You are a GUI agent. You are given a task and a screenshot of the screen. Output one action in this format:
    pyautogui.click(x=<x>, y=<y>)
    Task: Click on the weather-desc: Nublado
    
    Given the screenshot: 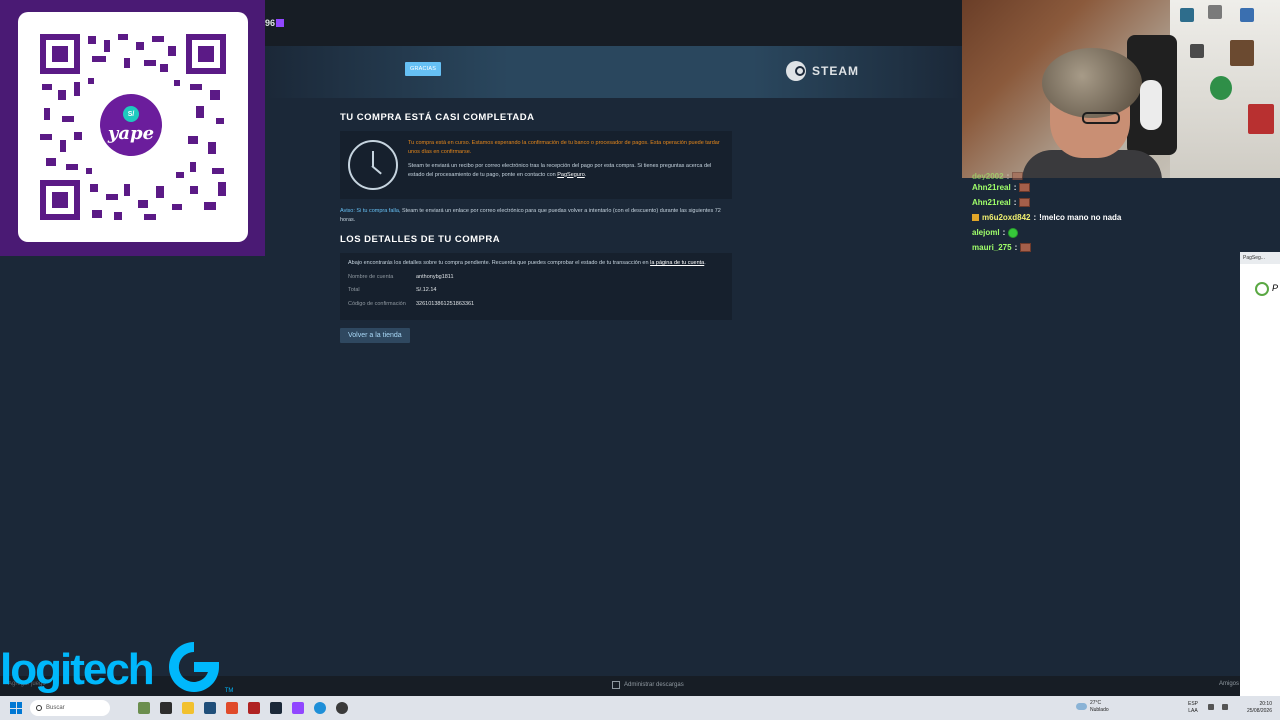 What is the action you would take?
    pyautogui.click(x=1099, y=709)
    